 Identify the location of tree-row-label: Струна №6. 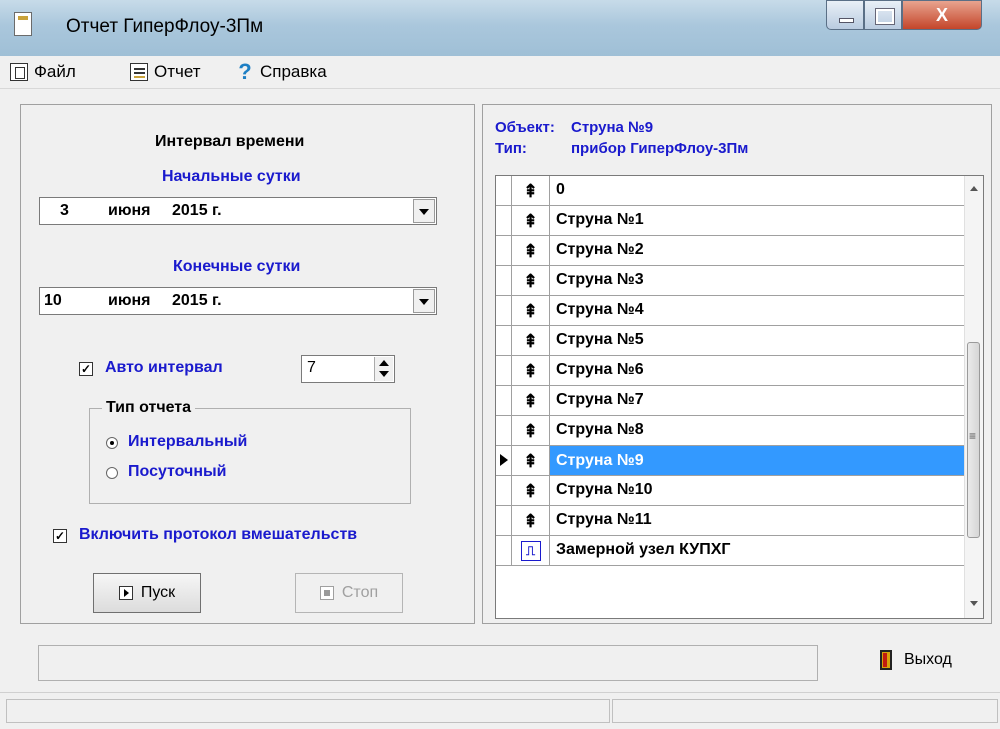
(600, 369).